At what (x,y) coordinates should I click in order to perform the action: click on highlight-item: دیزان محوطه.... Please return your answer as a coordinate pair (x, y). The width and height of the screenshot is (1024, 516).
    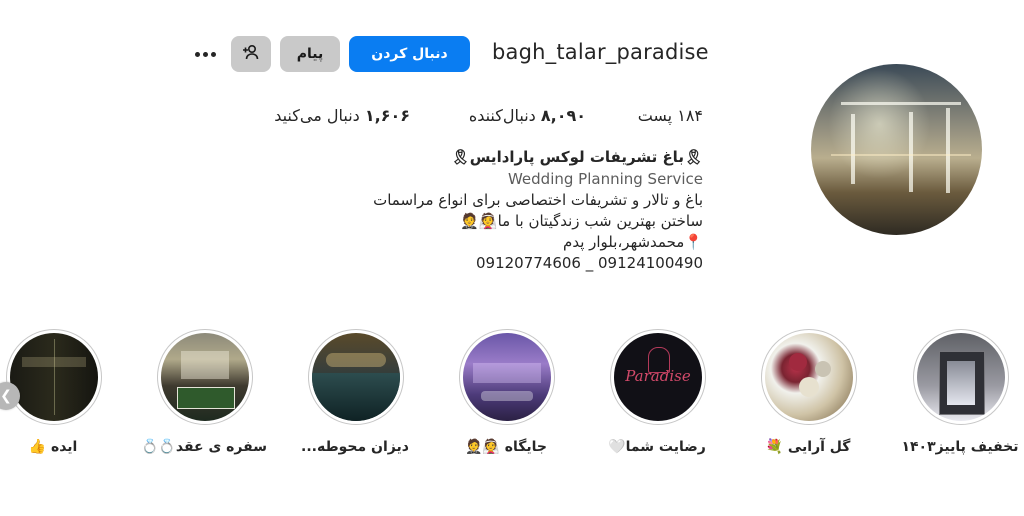
    Looking at the image, I should click on (355, 397).